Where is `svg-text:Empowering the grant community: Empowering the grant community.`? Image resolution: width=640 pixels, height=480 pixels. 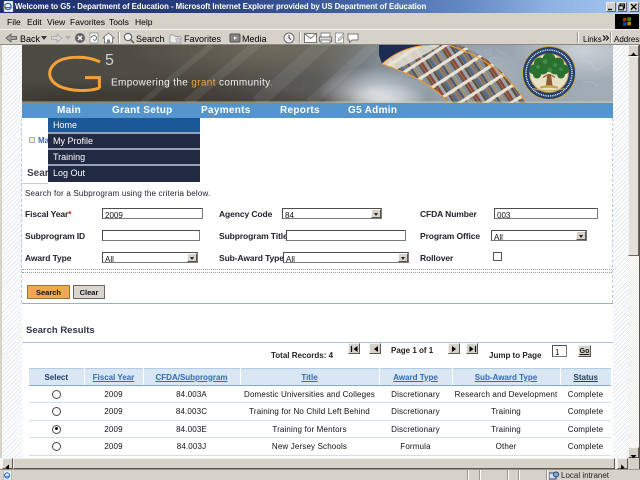 svg-text:Empowering the grant community: Empowering the grant community. is located at coordinates (192, 83).